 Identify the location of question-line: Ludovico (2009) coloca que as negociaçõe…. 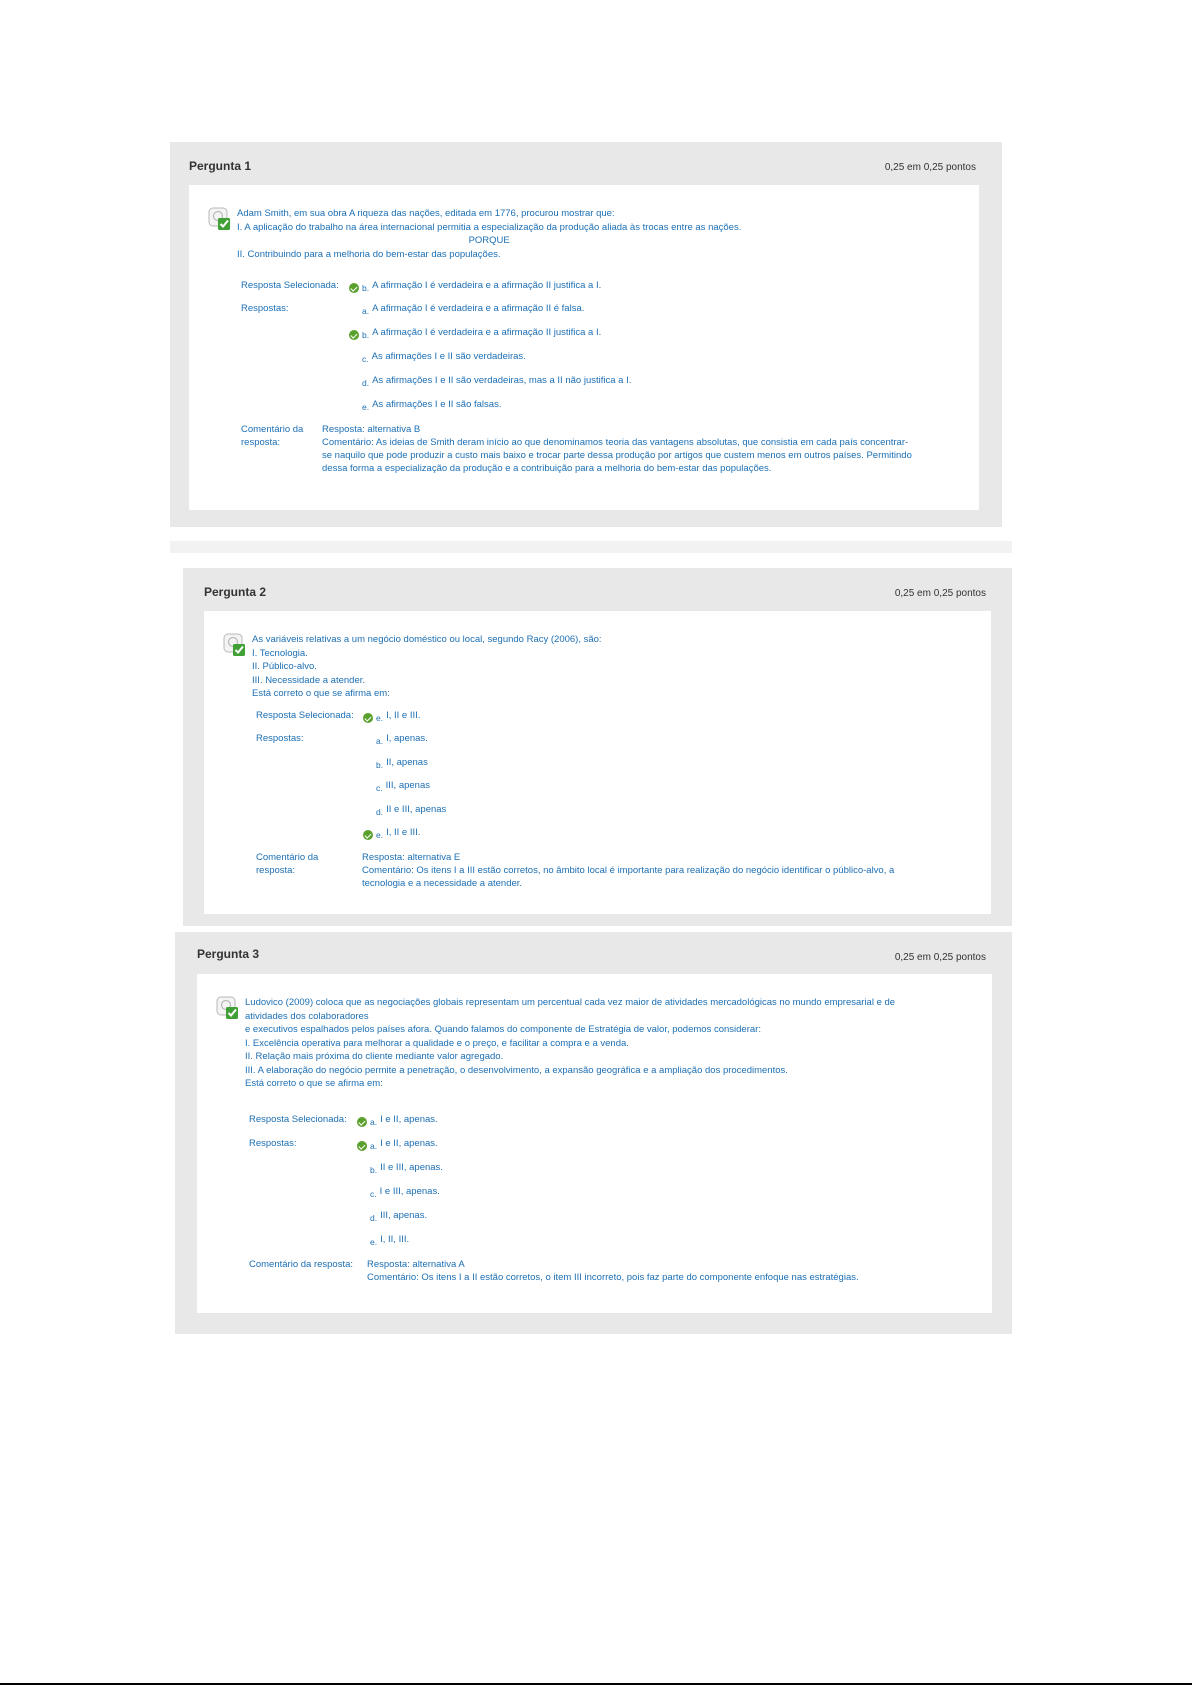
(570, 1002).